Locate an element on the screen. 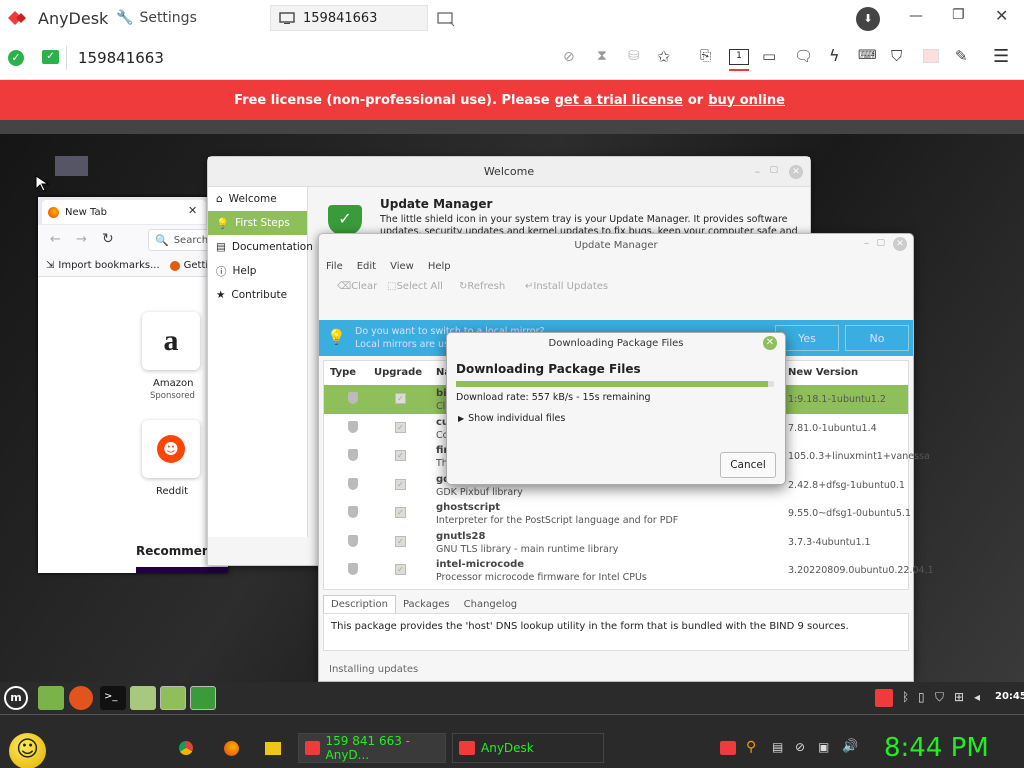 The image size is (1024, 768). amazon-tile: a is located at coordinates (171, 341).